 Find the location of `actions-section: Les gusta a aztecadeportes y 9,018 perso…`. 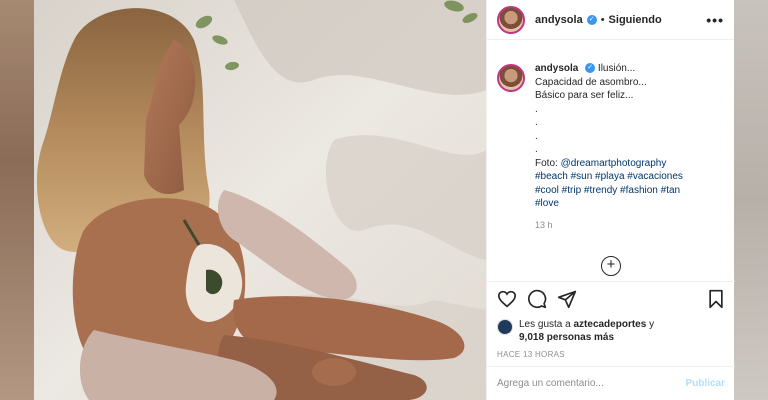

actions-section: Les gusta a aztecadeportes y 9,018 perso… is located at coordinates (611, 320).